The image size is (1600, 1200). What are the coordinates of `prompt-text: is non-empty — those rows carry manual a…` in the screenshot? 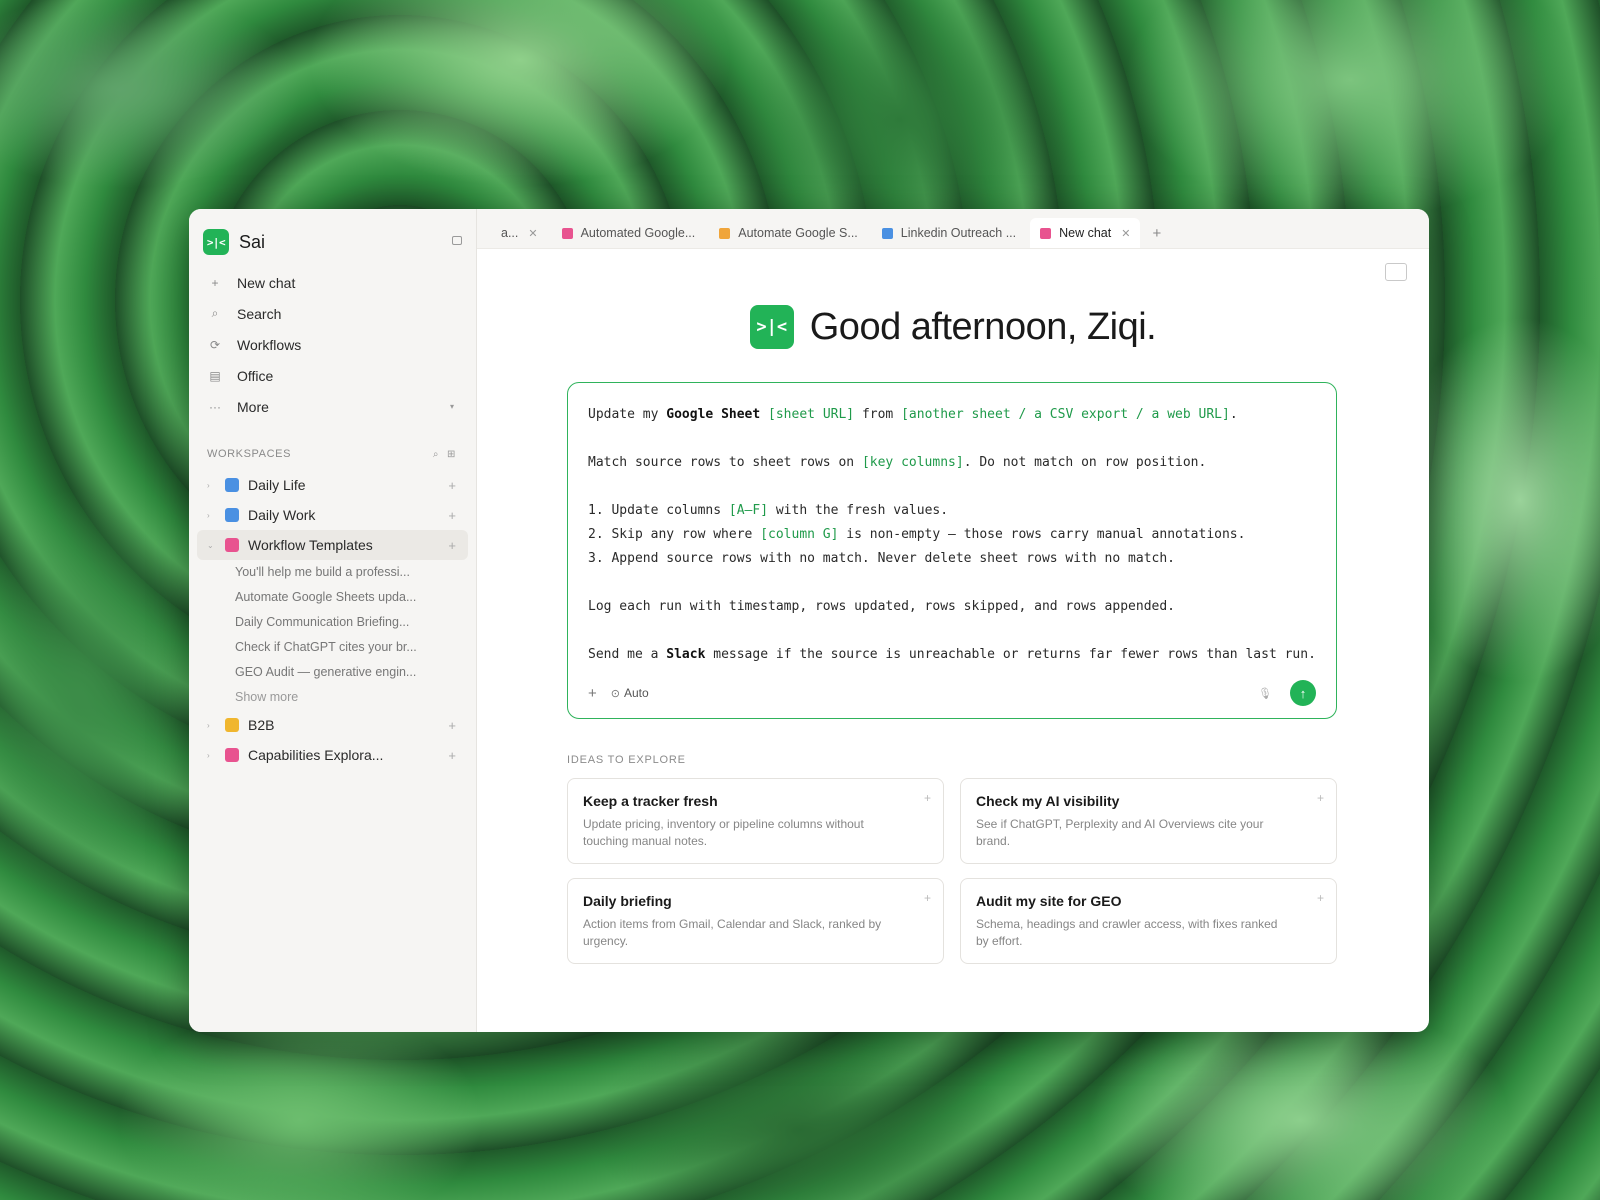 It's located at (1042, 534).